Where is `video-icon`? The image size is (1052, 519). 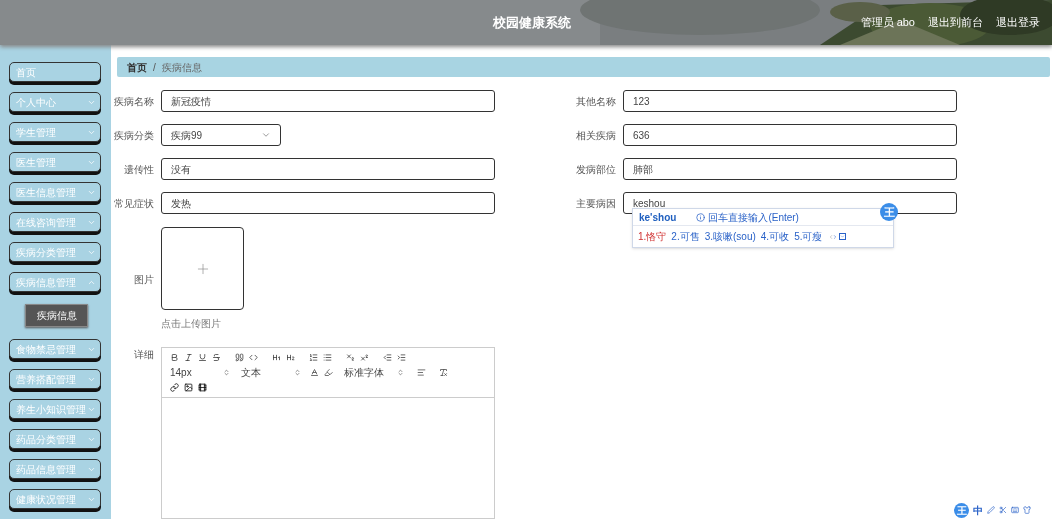 video-icon is located at coordinates (202, 387).